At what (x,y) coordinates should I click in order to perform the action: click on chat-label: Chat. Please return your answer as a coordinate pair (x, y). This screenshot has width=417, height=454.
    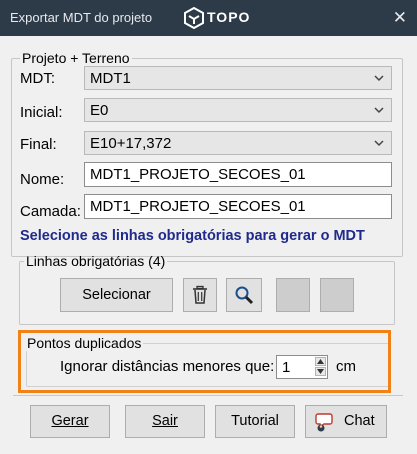
    Looking at the image, I should click on (359, 421).